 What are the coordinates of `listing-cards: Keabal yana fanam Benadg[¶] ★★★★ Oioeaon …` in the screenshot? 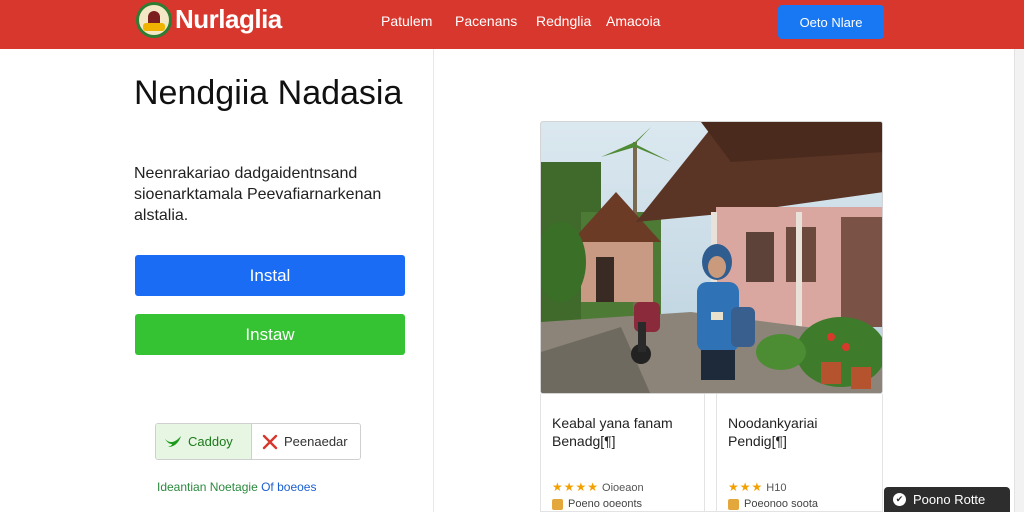 It's located at (711, 453).